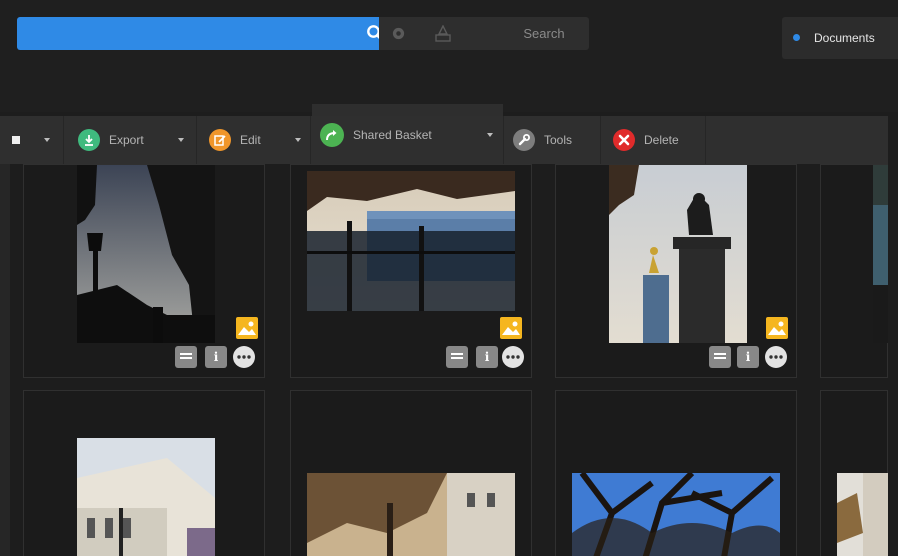 This screenshot has width=898, height=556. Describe the element at coordinates (220, 140) in the screenshot. I see `edit-icon` at that location.